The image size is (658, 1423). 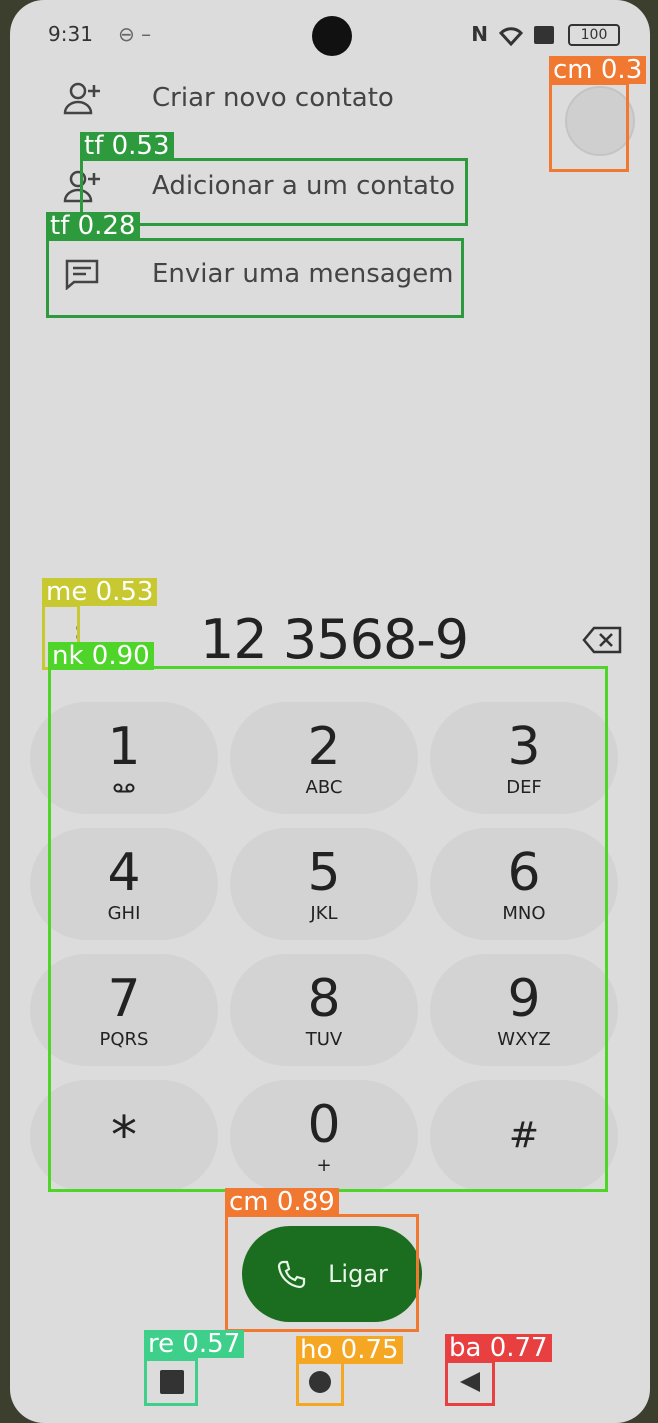 What do you see at coordinates (127, 146) in the screenshot?
I see `annotation-tag: tf 0.53` at bounding box center [127, 146].